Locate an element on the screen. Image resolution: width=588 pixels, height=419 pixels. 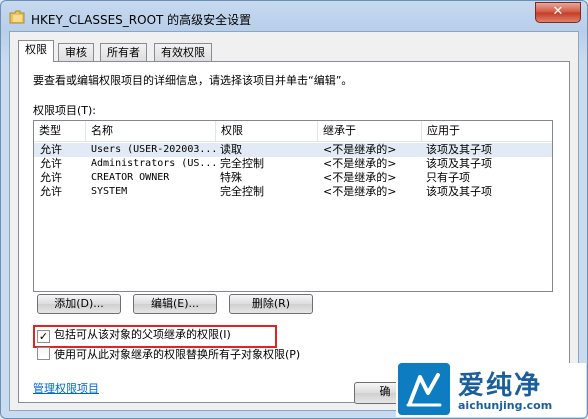
replace-child-label: 使用可从此对象继承的权限替换所有子对象权限(P) is located at coordinates (177, 354).